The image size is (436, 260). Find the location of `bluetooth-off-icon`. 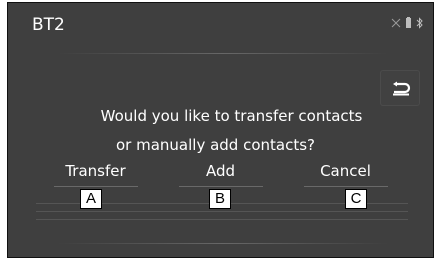

bluetooth-off-icon is located at coordinates (396, 23).